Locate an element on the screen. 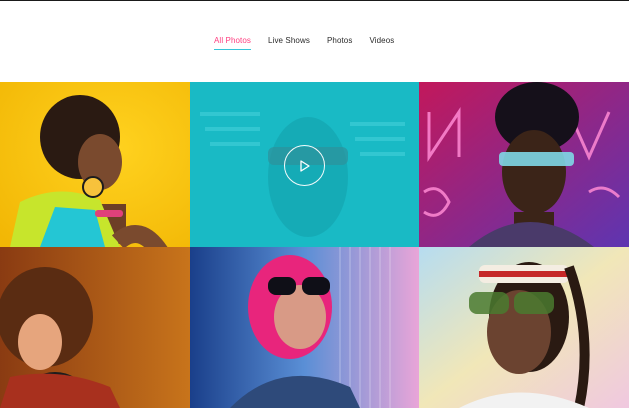 This screenshot has height=408, width=629. top-divider is located at coordinates (314, 0).